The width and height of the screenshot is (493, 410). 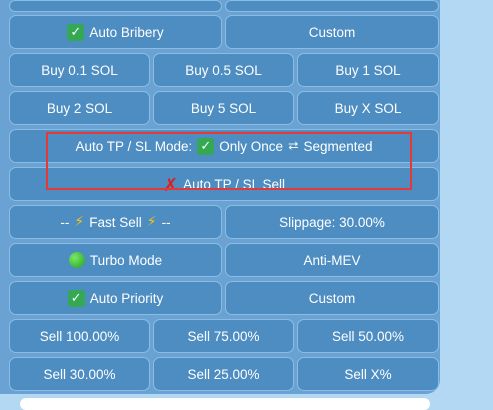 I want to click on sell-25-button: Sell 25.00%, so click(x=223, y=374).